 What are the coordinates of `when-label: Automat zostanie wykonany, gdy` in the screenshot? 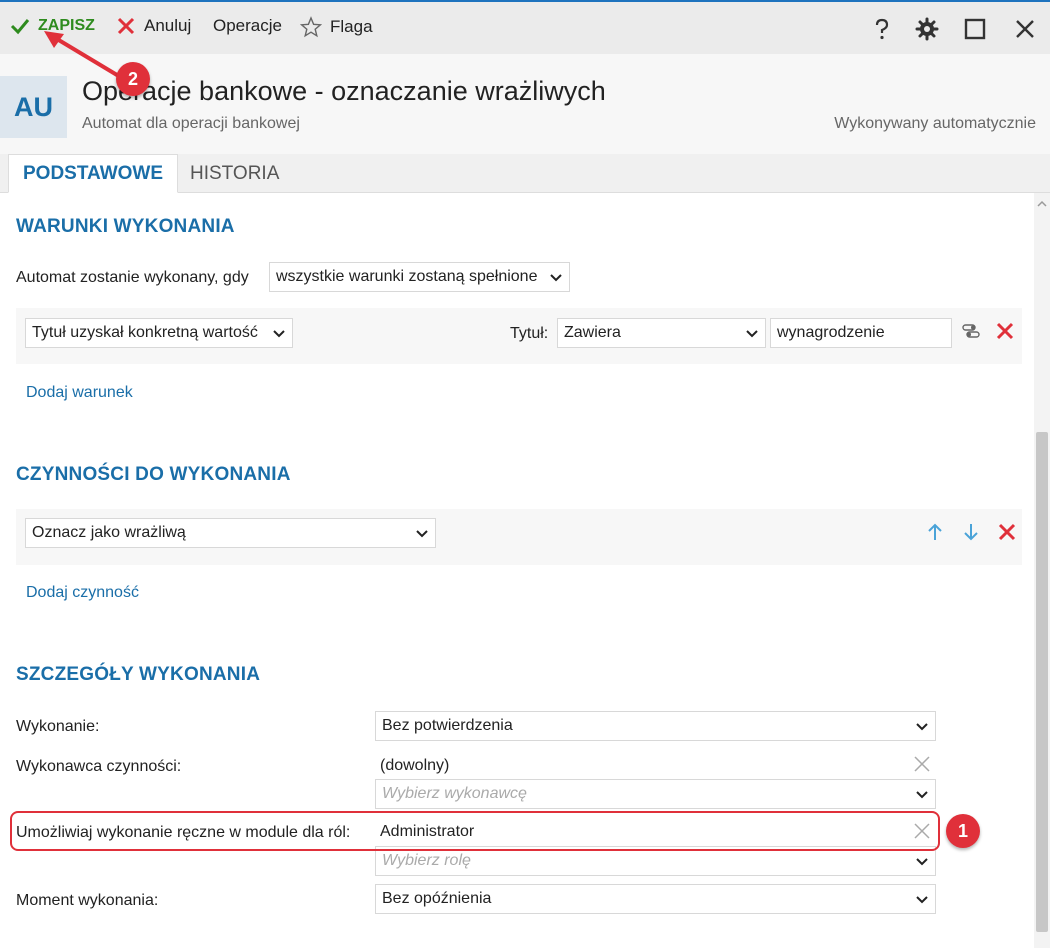 It's located at (132, 277).